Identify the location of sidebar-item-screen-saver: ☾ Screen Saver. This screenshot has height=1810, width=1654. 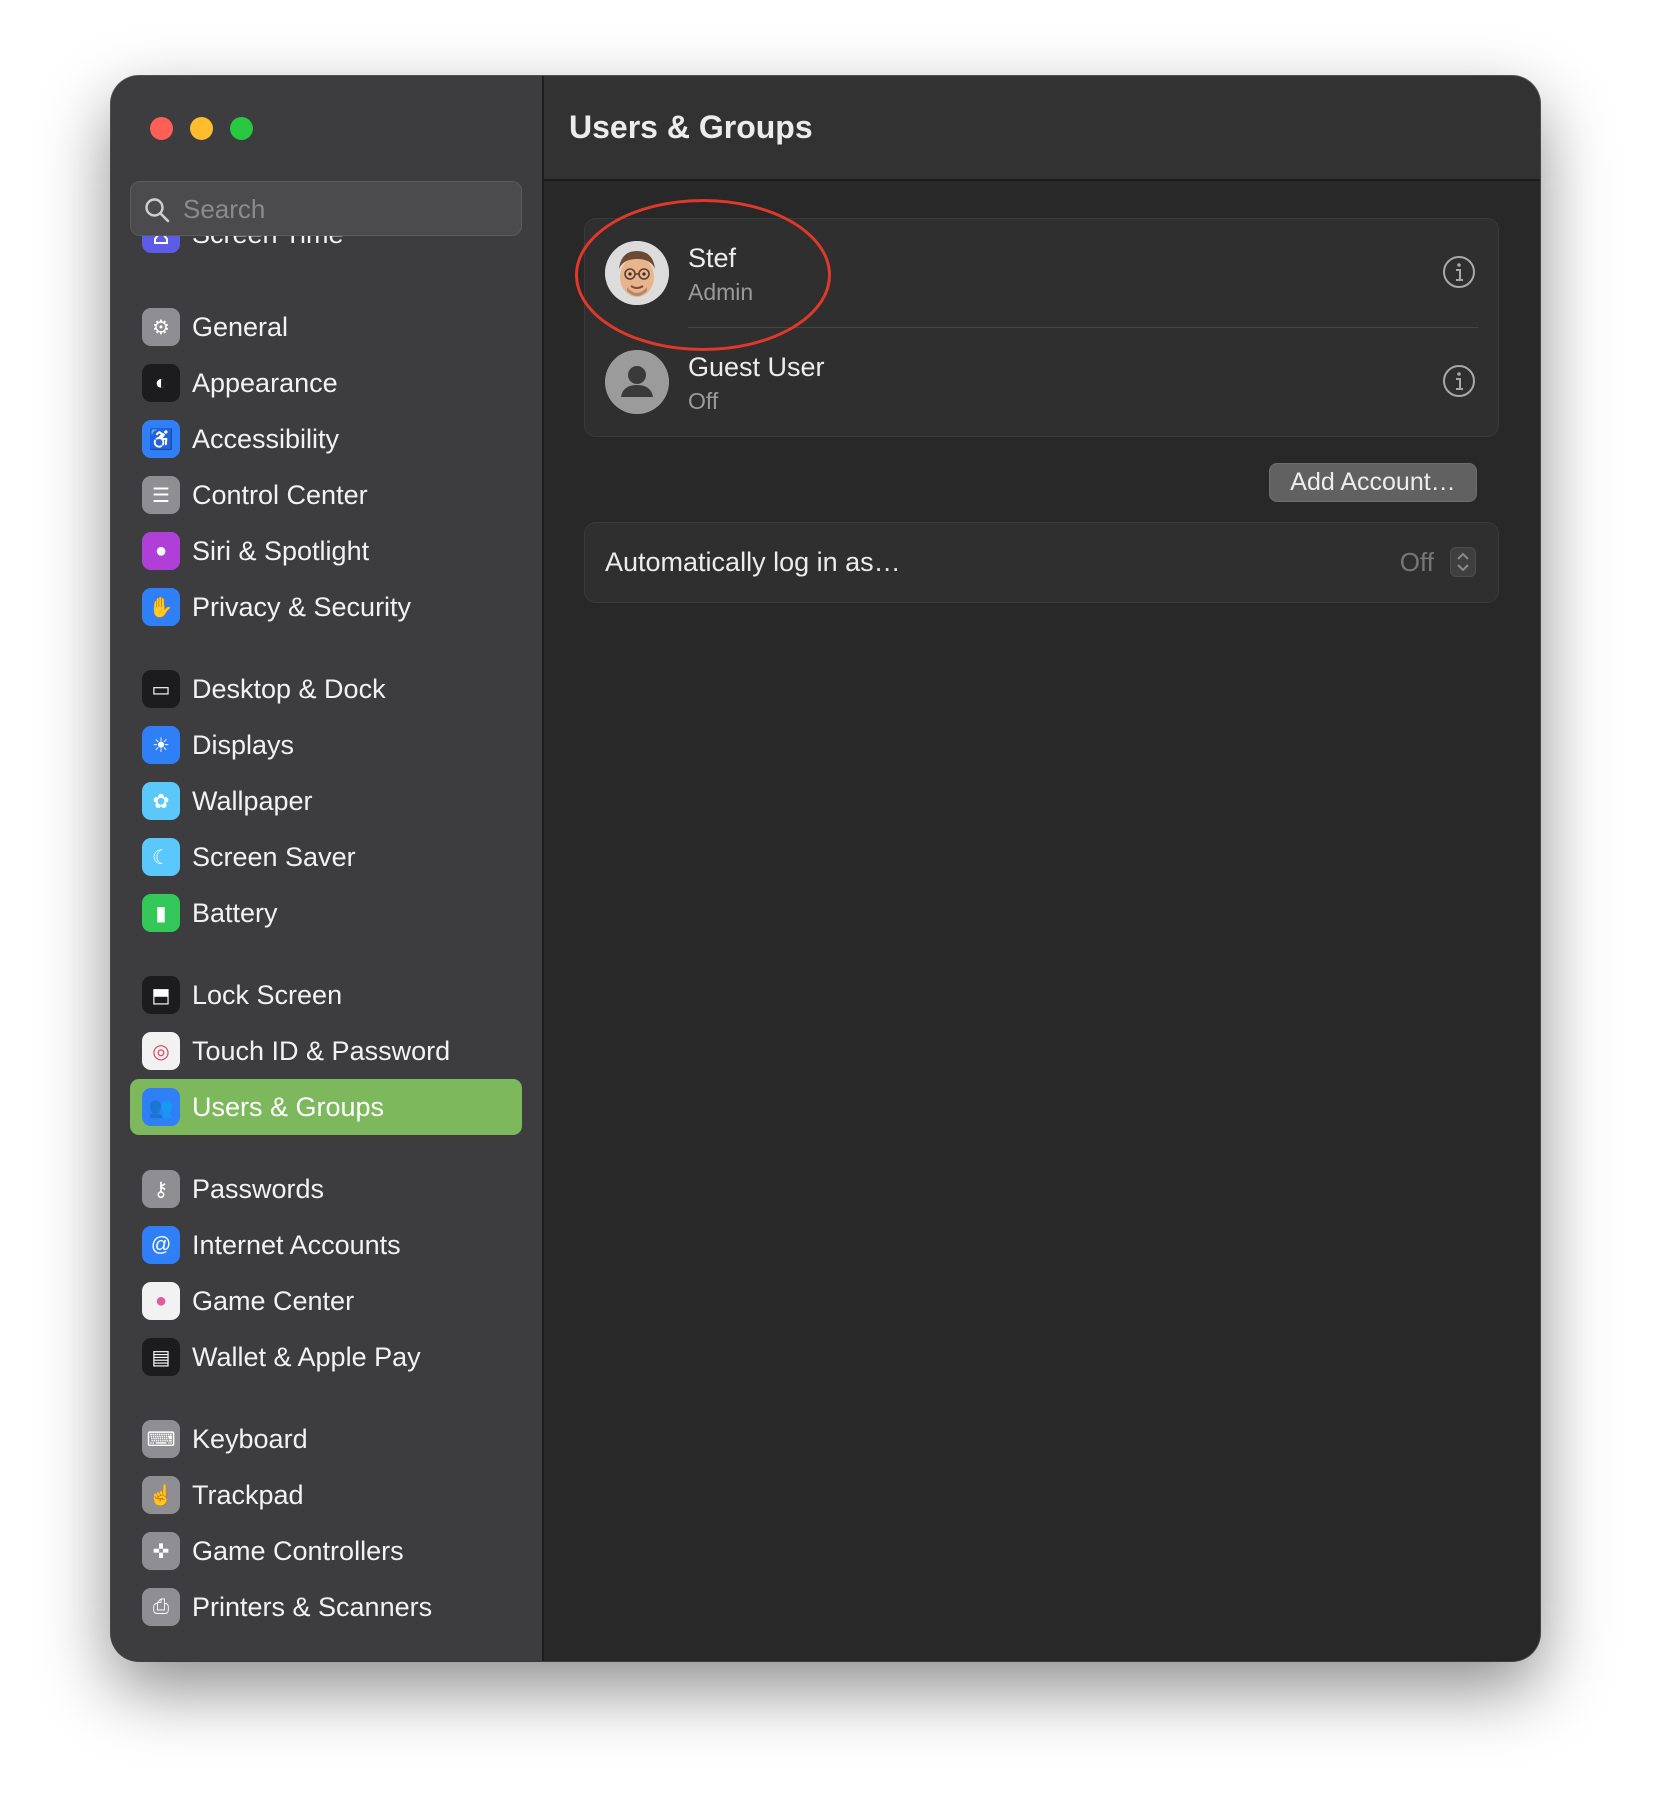
(326, 857).